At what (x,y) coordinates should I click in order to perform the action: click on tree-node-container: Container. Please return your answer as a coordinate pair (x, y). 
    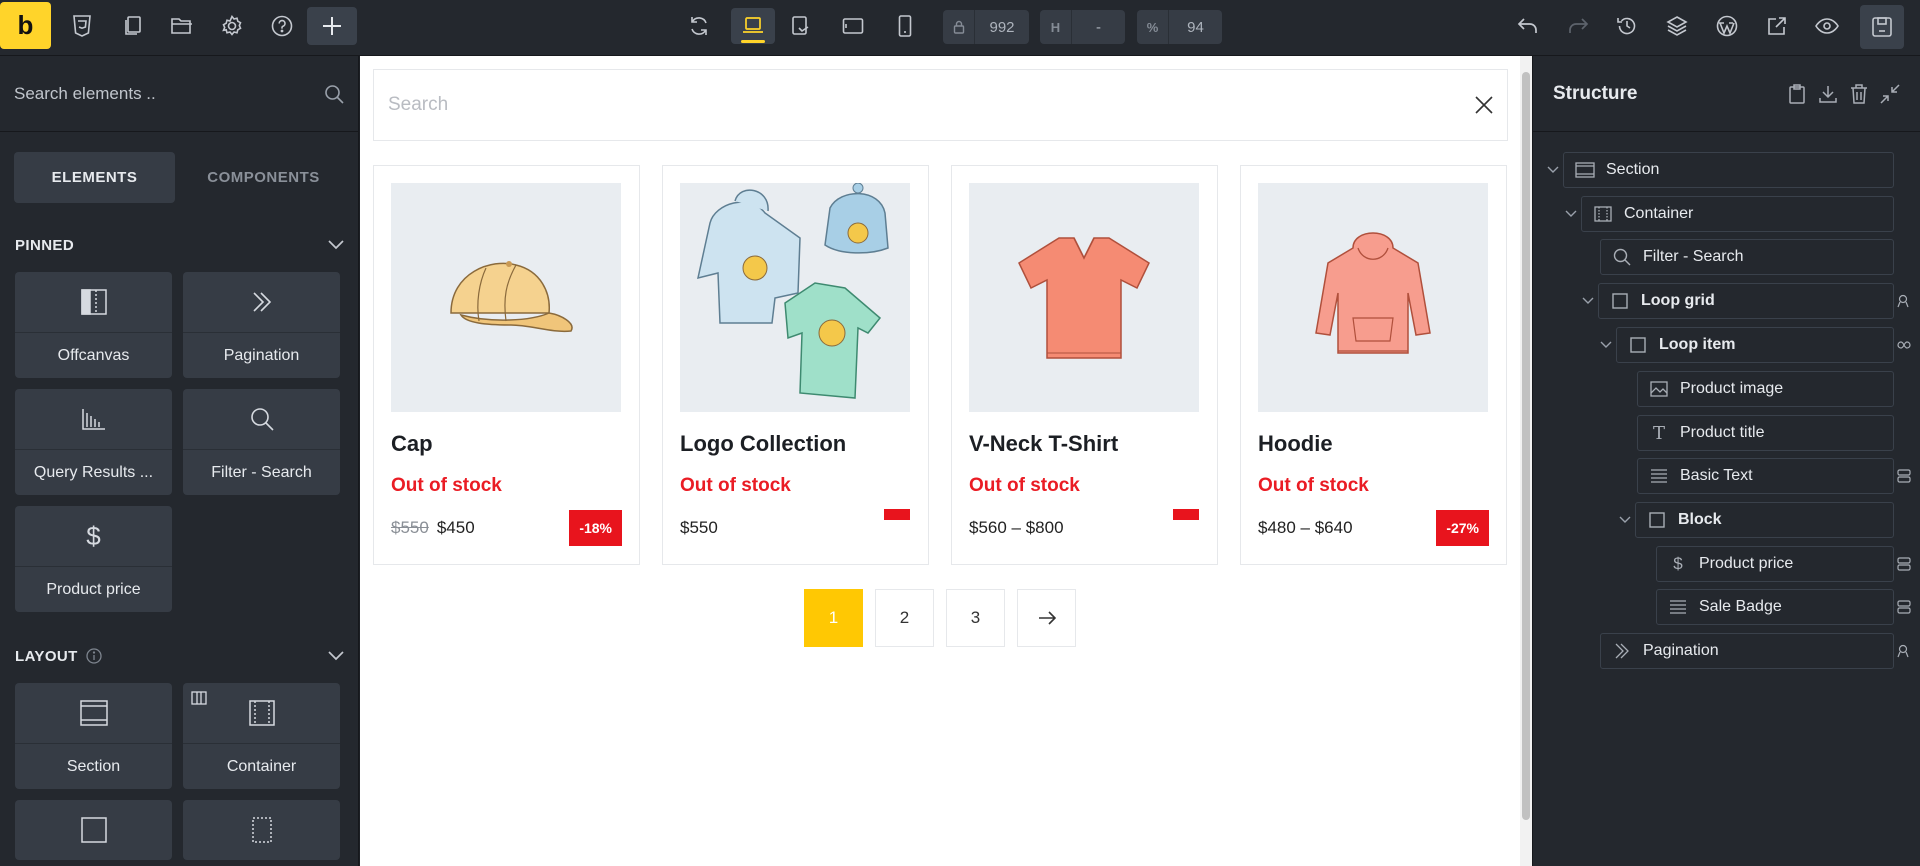
    Looking at the image, I should click on (1727, 214).